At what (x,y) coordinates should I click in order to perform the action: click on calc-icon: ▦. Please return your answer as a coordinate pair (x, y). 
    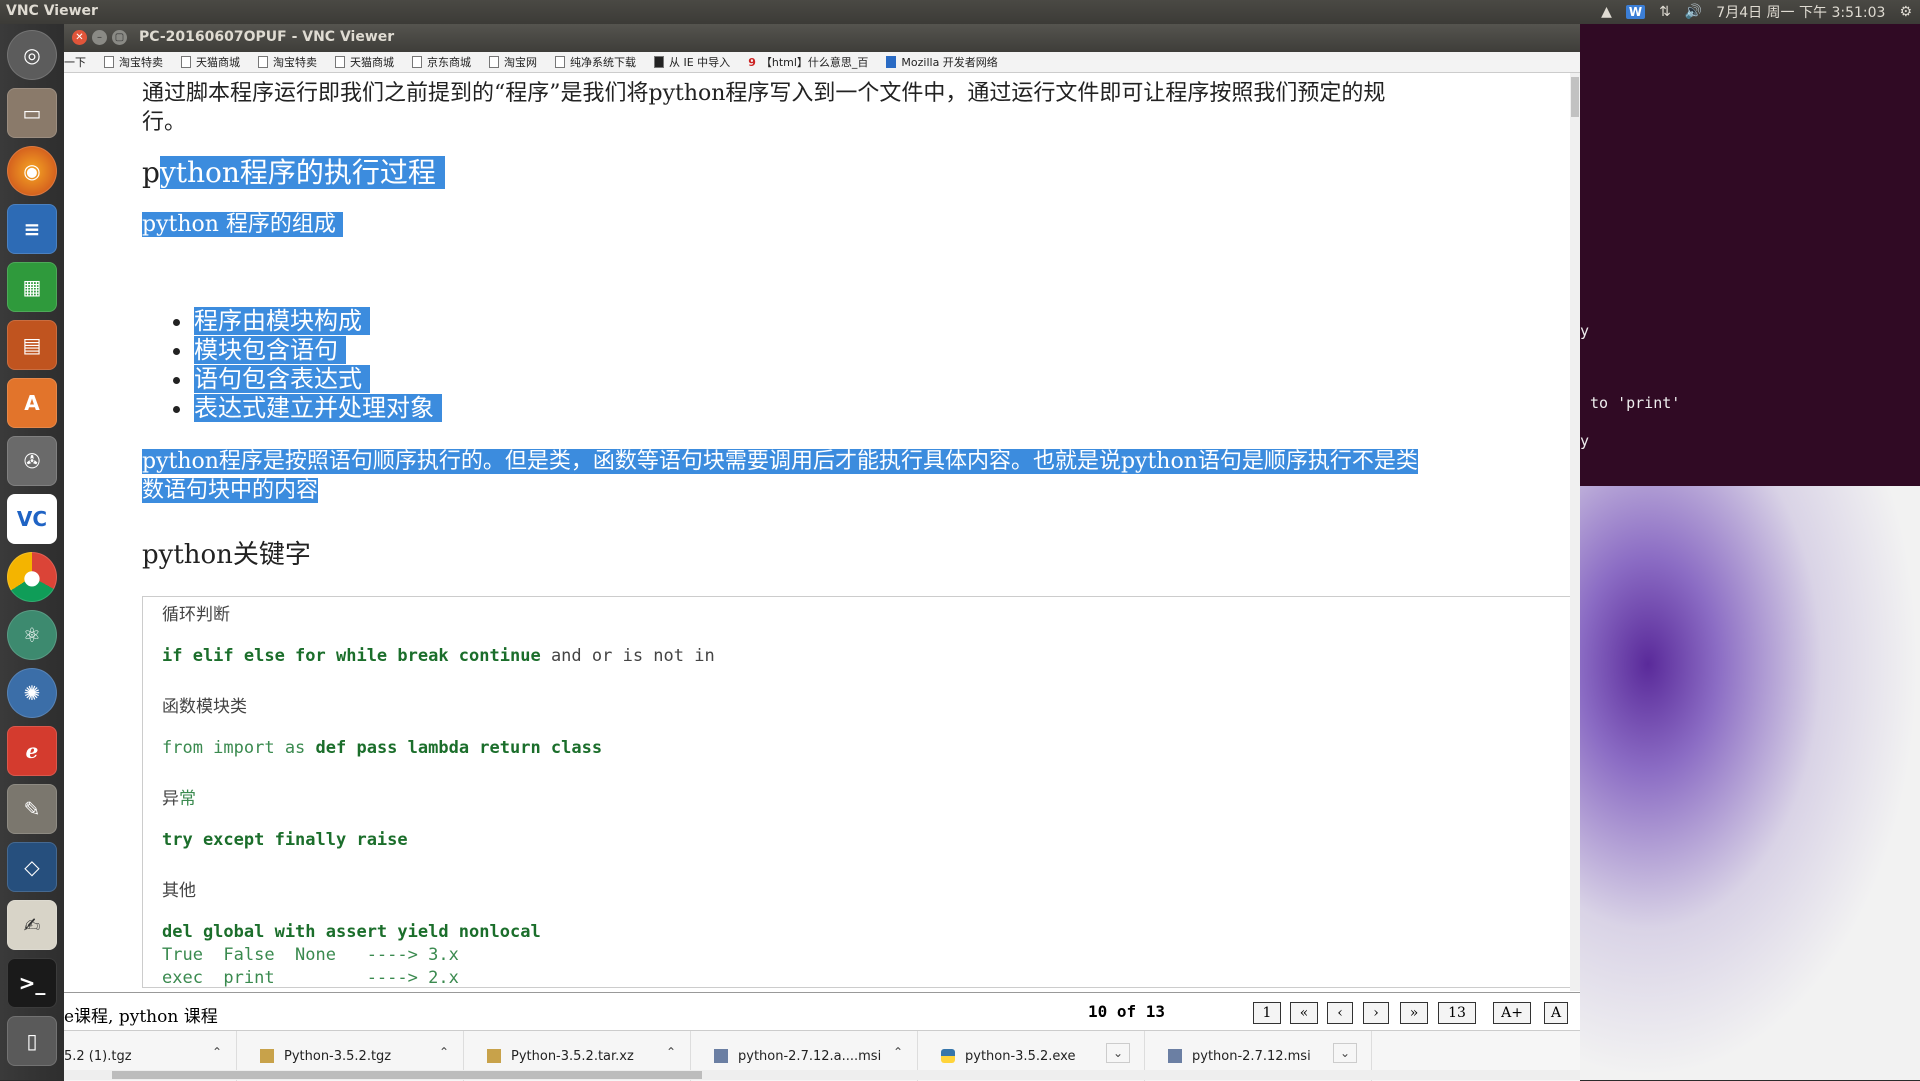
    Looking at the image, I should click on (32, 287).